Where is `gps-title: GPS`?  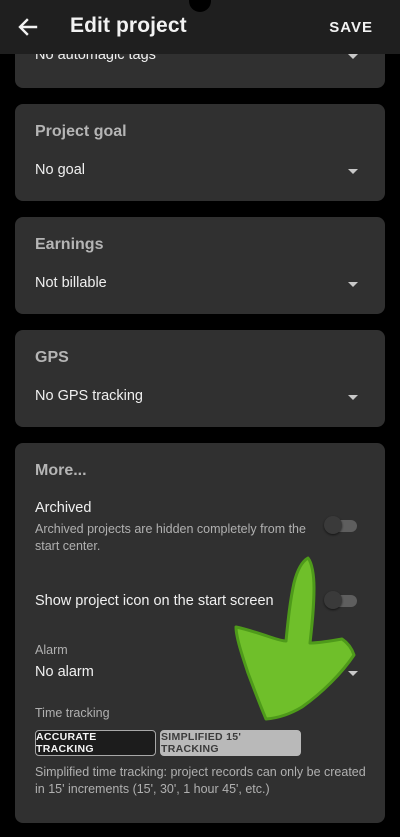
gps-title: GPS is located at coordinates (52, 357).